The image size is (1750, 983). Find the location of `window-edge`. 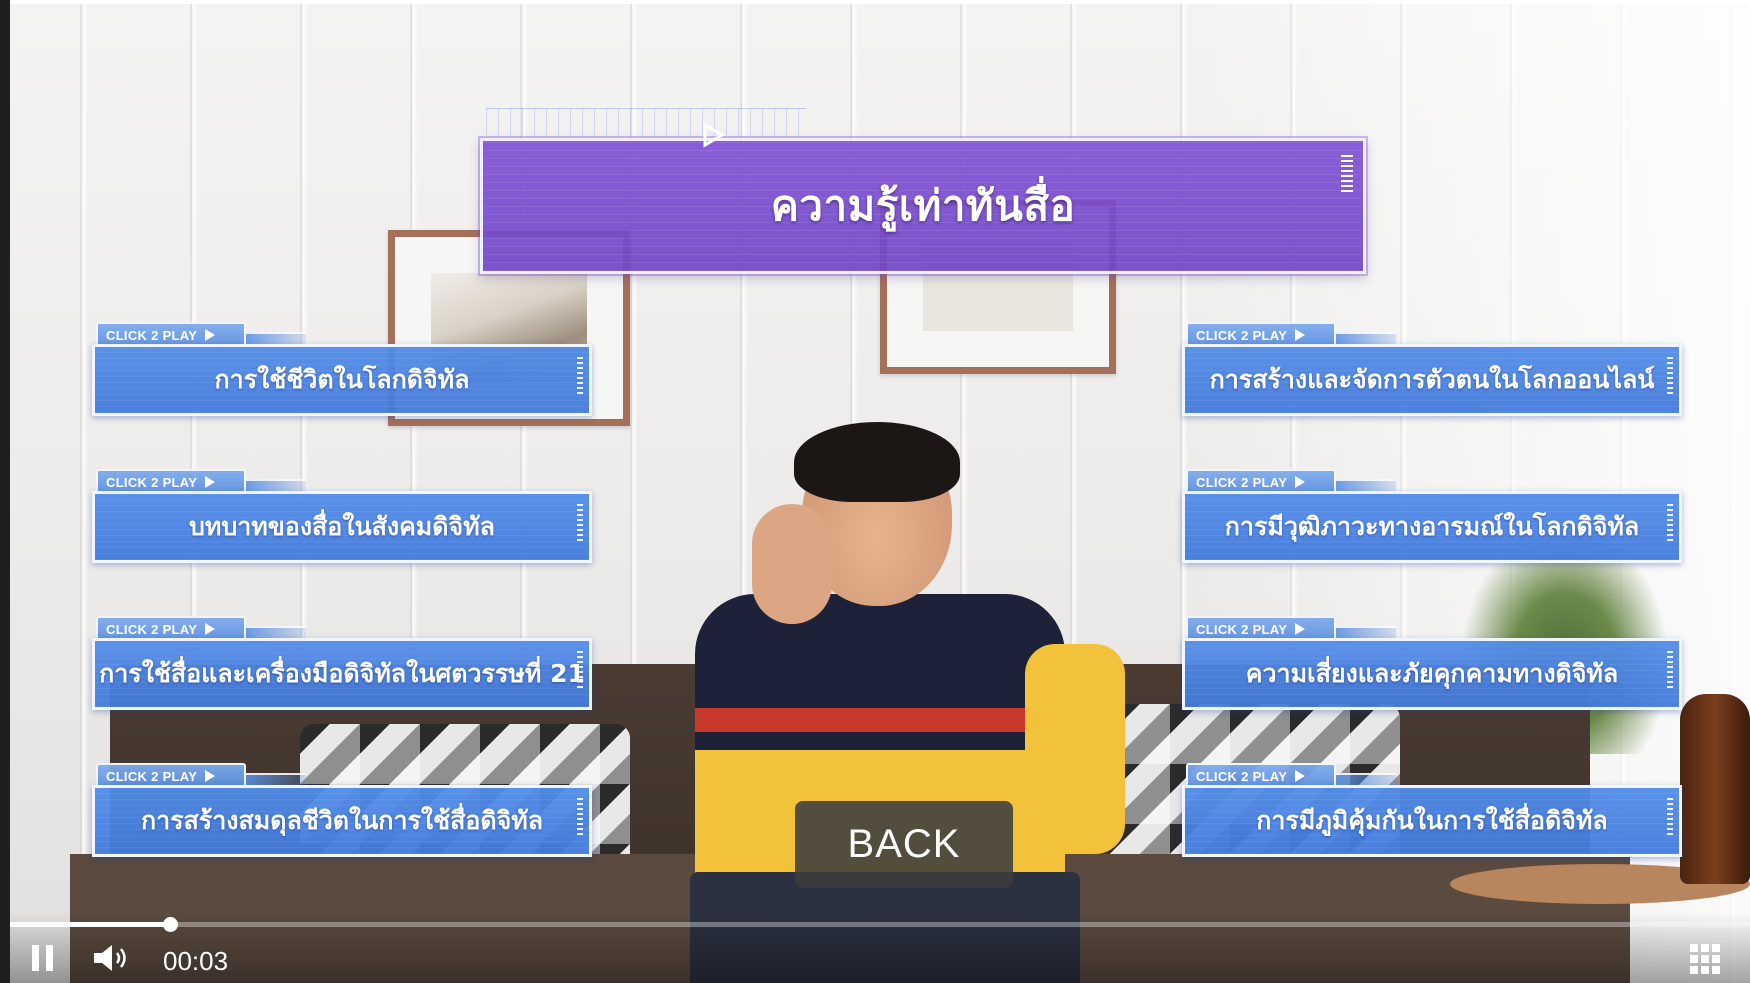

window-edge is located at coordinates (5, 491).